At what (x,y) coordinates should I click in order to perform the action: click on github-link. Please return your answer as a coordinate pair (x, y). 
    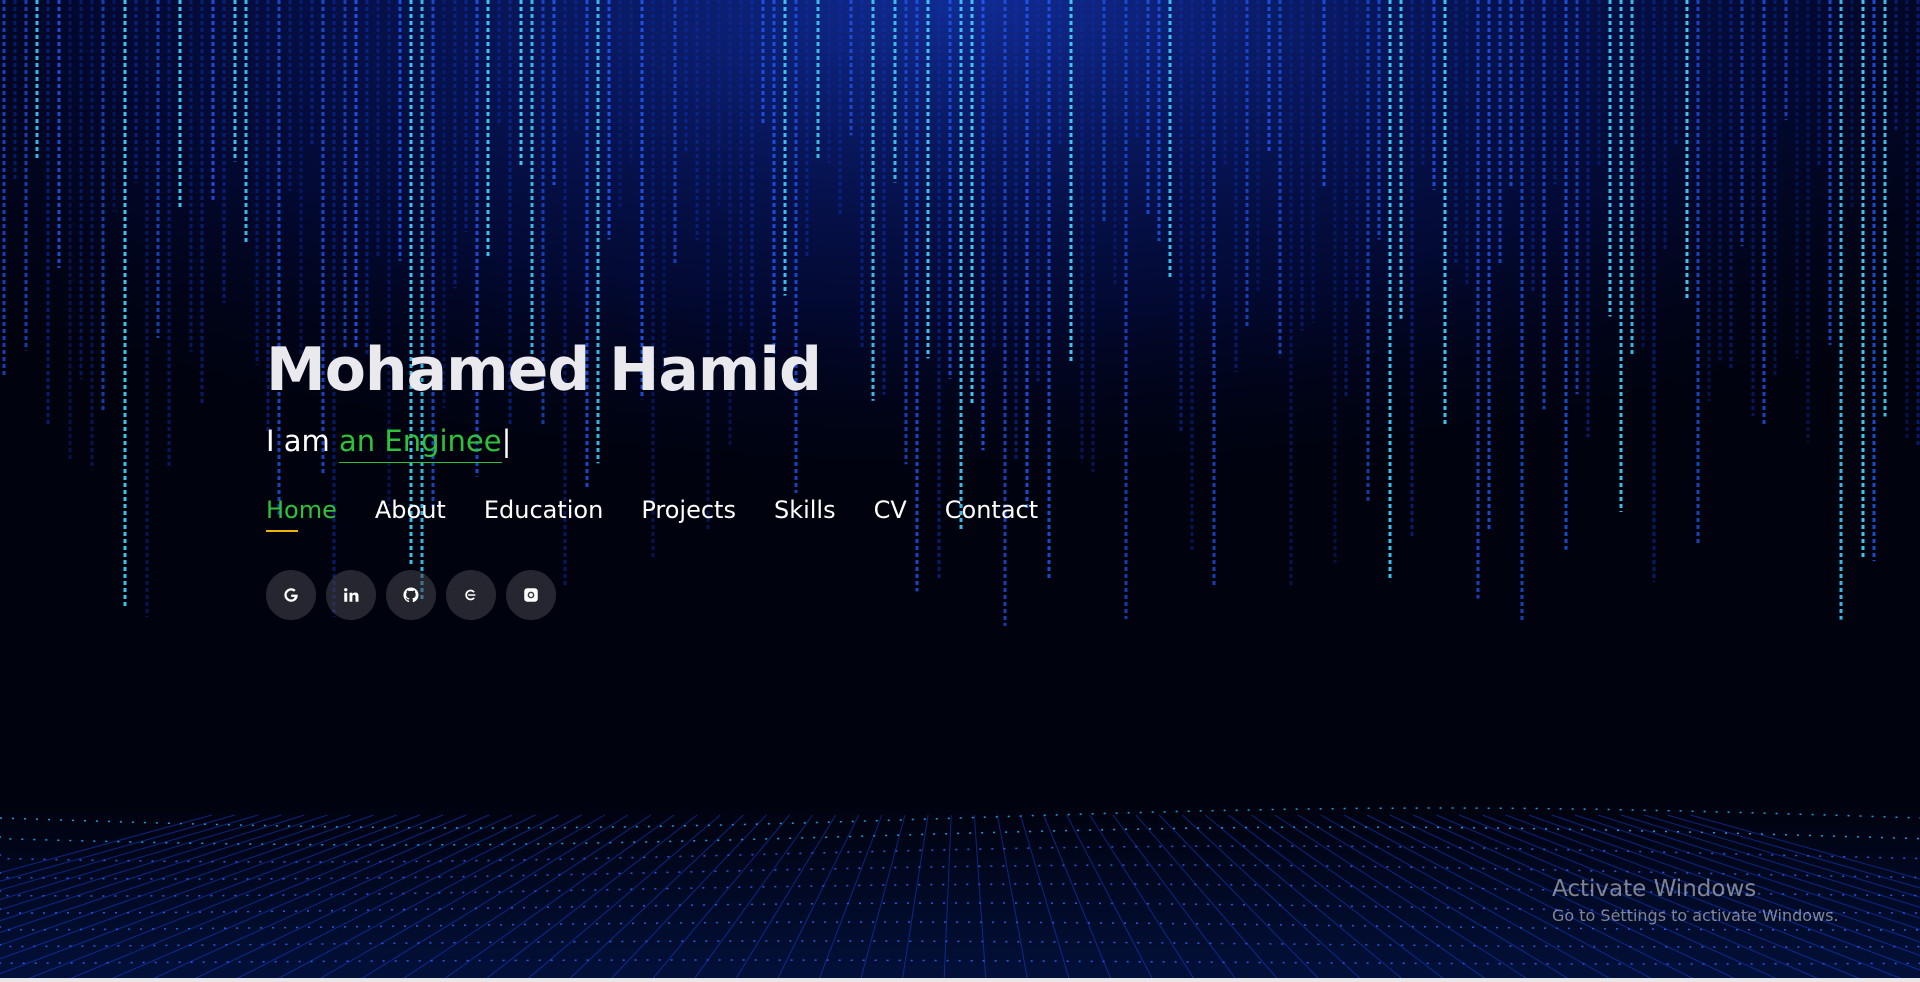
    Looking at the image, I should click on (411, 595).